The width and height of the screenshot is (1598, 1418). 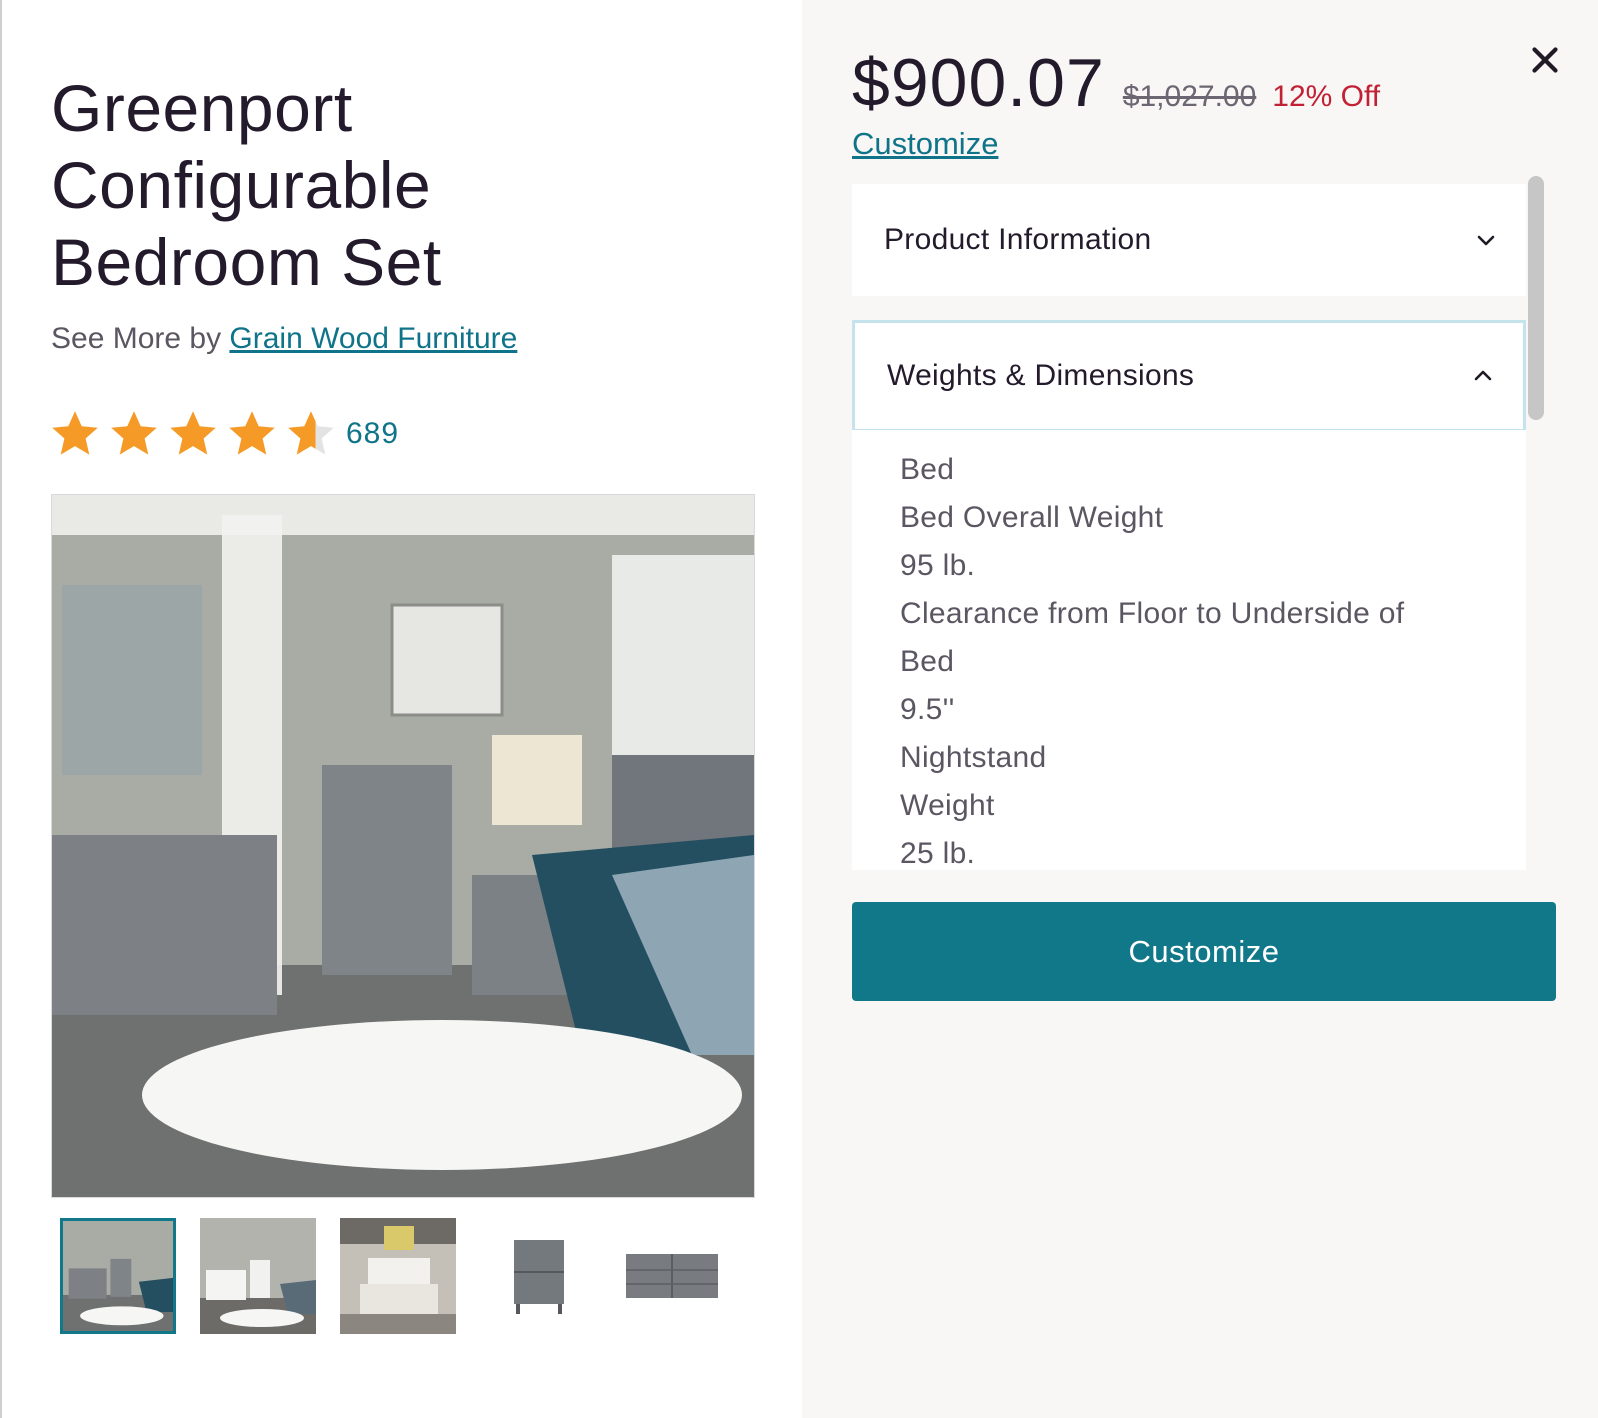 What do you see at coordinates (1041, 375) in the screenshot?
I see `accordion-label: Weights & Dimensions` at bounding box center [1041, 375].